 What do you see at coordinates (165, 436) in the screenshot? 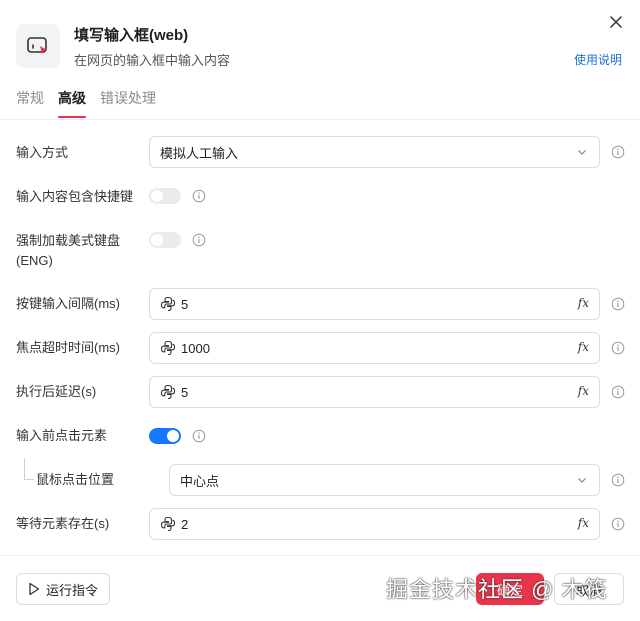
I see `click-before-input-toggle` at bounding box center [165, 436].